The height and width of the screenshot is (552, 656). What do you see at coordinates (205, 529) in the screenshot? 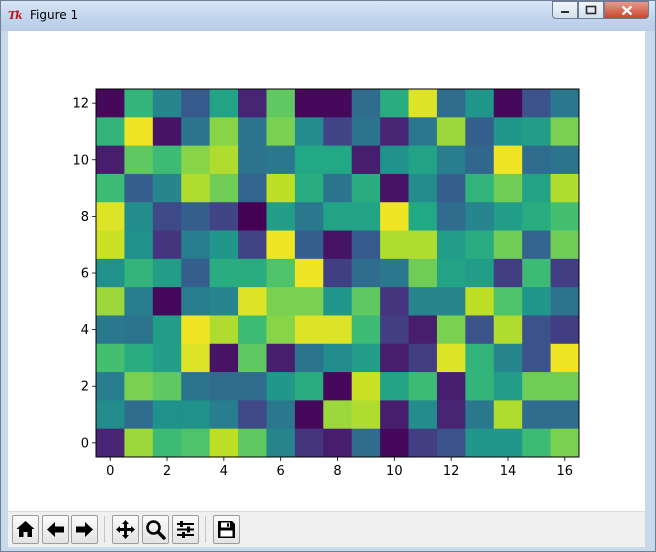
I see `toolbar-separator` at bounding box center [205, 529].